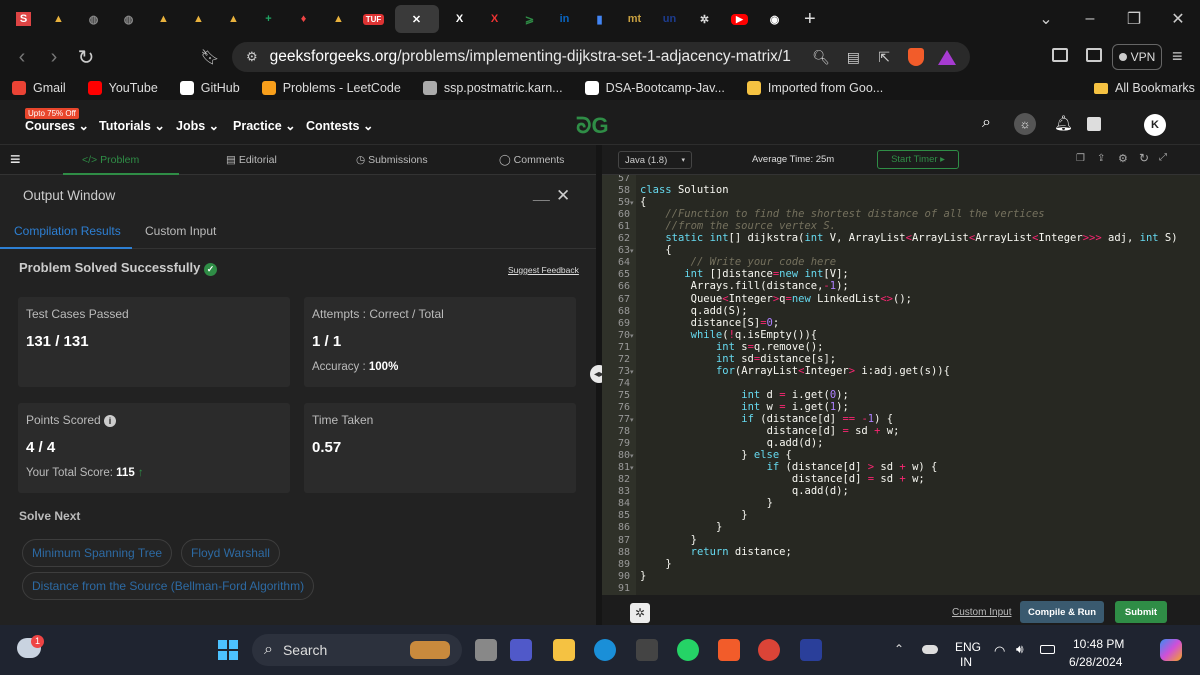 The height and width of the screenshot is (675, 1200). Describe the element at coordinates (821, 57) in the screenshot. I see `zoom-icon: 🔍︎` at that location.